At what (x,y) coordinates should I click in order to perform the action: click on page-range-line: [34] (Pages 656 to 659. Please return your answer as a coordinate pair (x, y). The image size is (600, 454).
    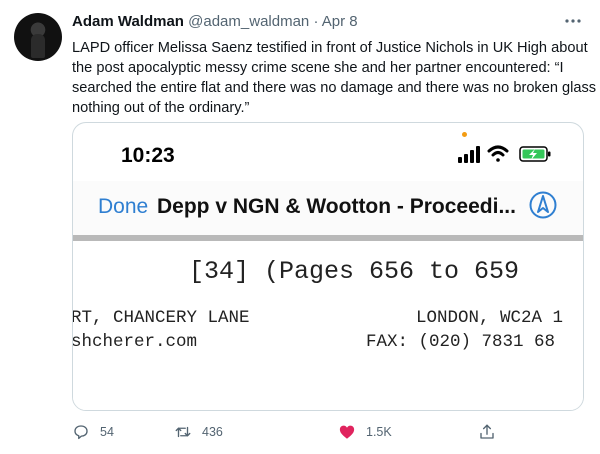
    Looking at the image, I should click on (354, 271).